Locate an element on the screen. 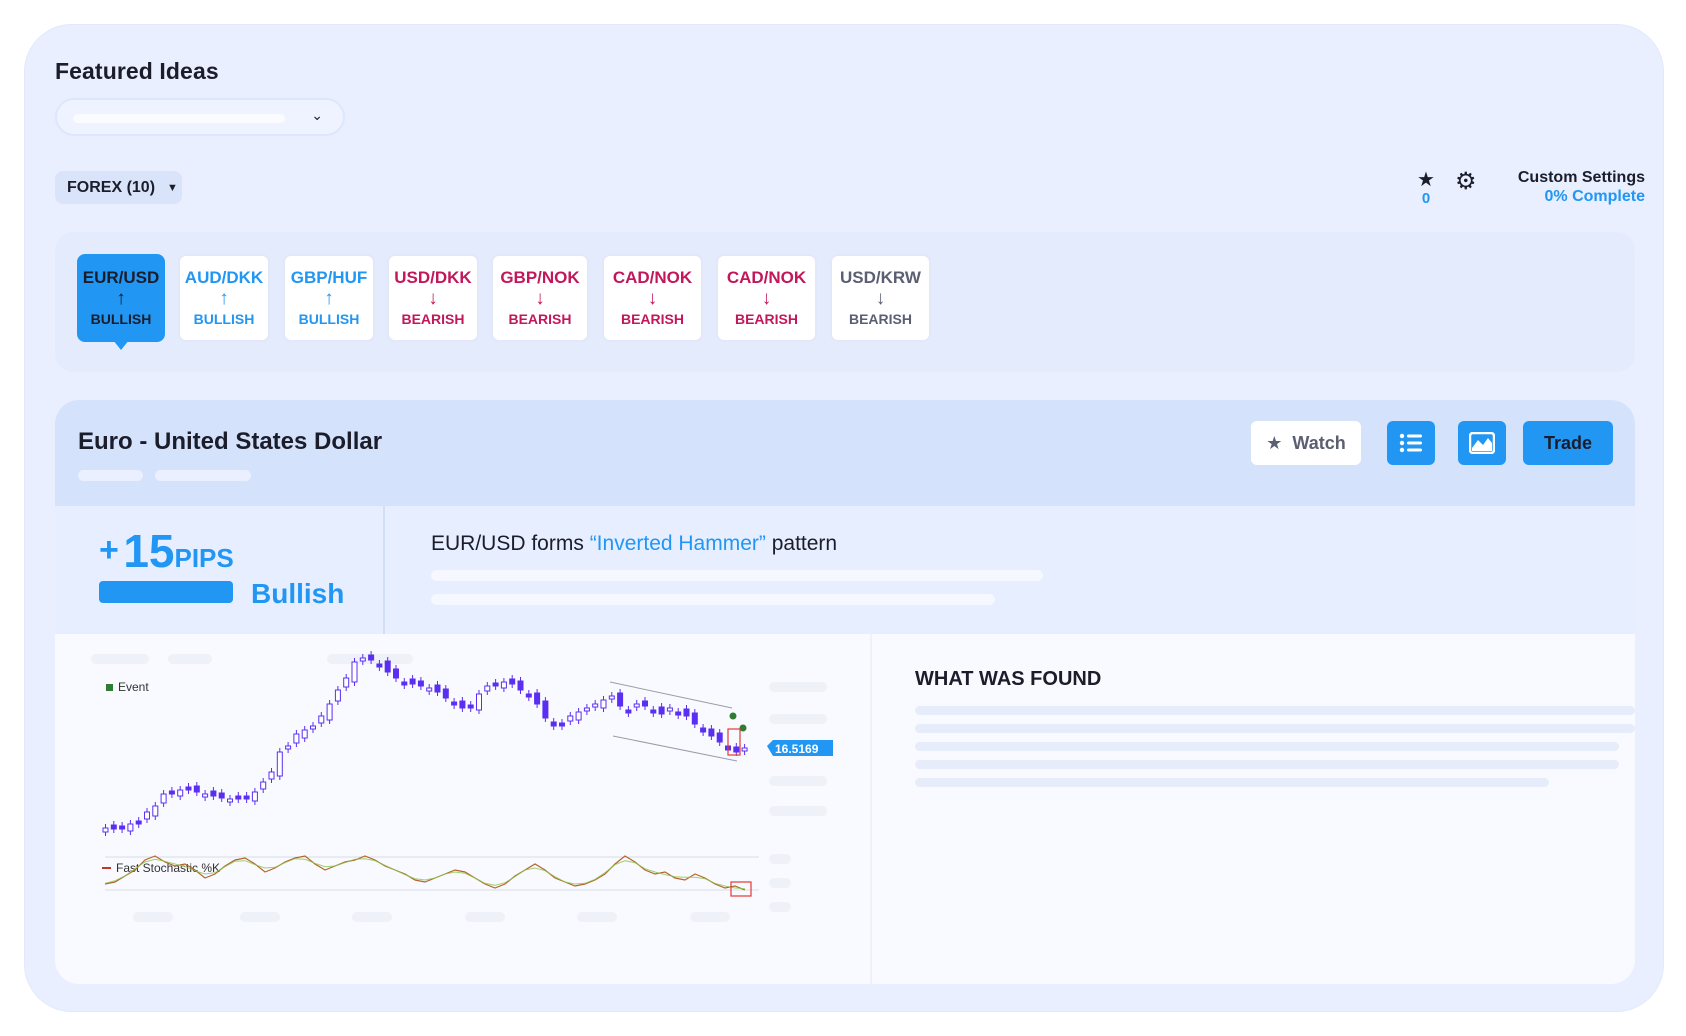 Image resolution: width=1686 pixels, height=1036 pixels. arrow-down-icon: ↓ is located at coordinates (540, 298).